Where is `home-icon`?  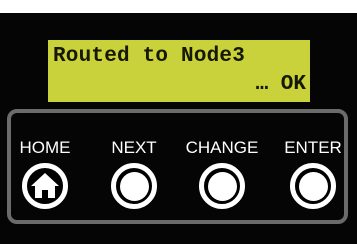 home-icon is located at coordinates (45, 185).